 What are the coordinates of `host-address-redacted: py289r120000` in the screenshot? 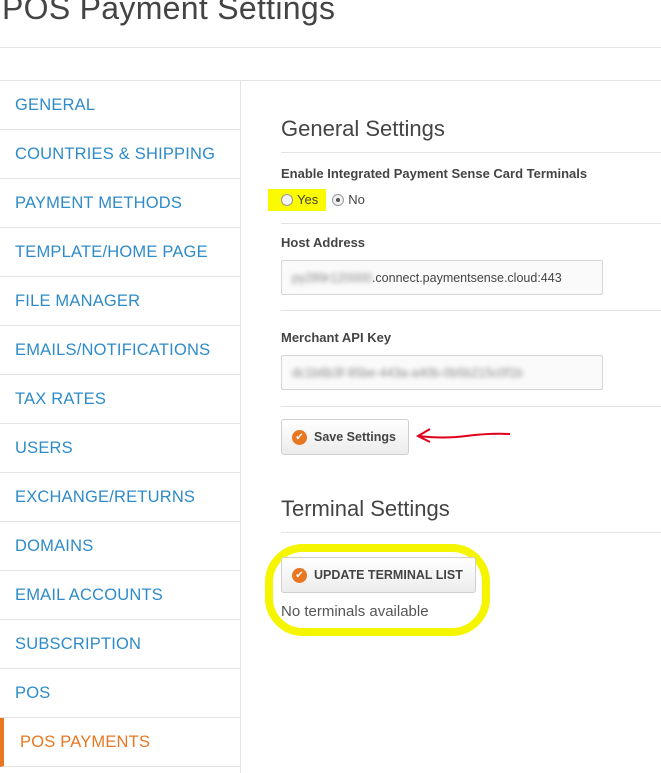 It's located at (332, 277).